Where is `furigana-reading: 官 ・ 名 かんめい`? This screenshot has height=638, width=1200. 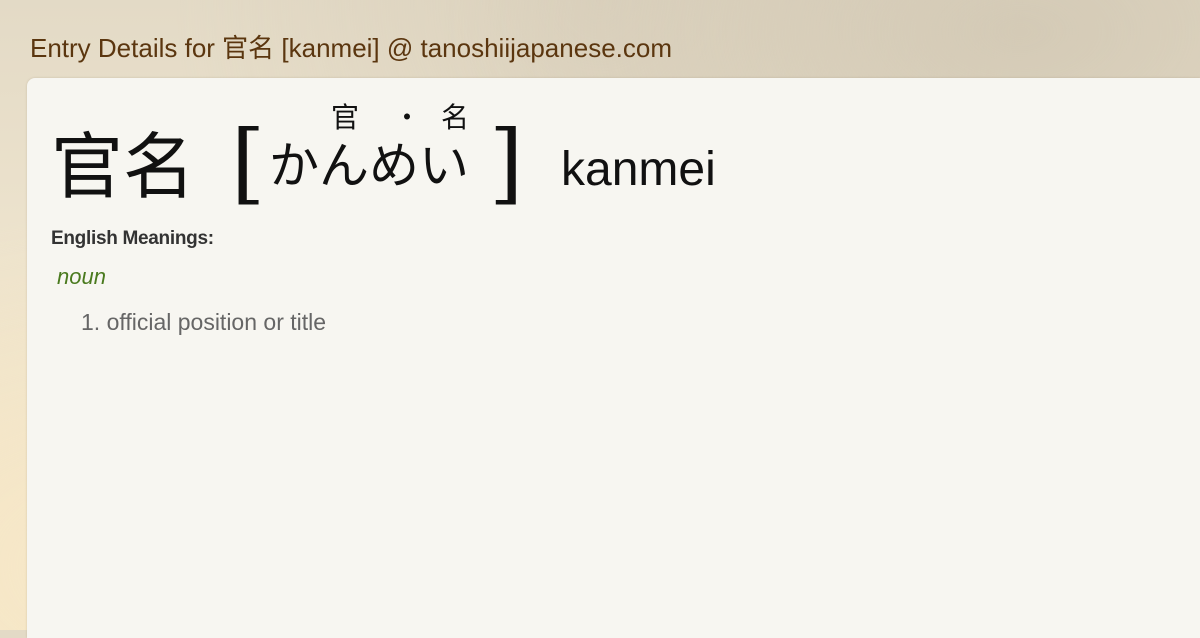 furigana-reading: 官 ・ 名 かんめい is located at coordinates (379, 158).